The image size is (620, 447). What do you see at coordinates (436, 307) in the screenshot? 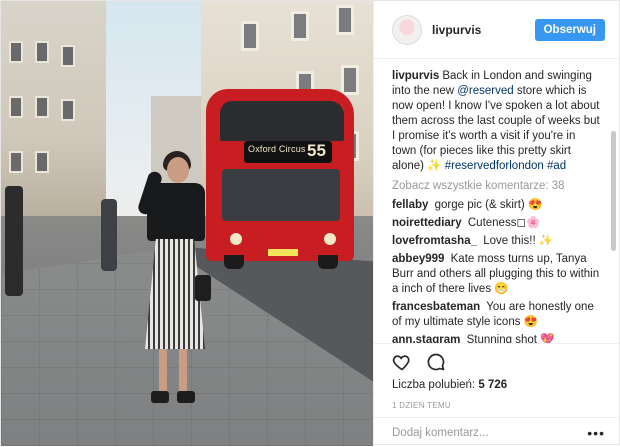
I see `comment-username: francesbateman` at bounding box center [436, 307].